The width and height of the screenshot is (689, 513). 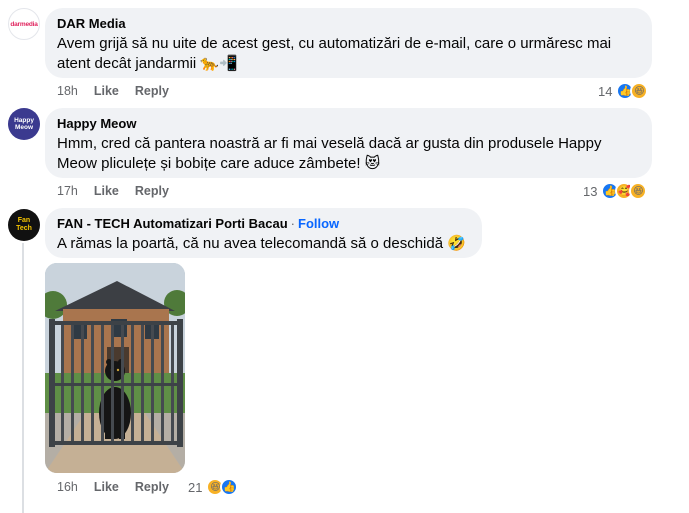 I want to click on comment-time: 16h, so click(x=67, y=487).